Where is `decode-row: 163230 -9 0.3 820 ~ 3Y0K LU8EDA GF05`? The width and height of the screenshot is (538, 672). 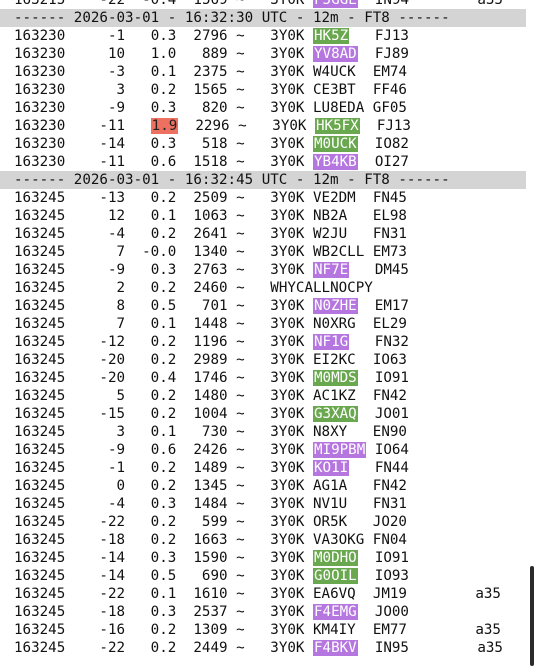
decode-row: 163230 -9 0.3 820 ~ 3Y0K LU8EDA GF05 is located at coordinates (270, 108).